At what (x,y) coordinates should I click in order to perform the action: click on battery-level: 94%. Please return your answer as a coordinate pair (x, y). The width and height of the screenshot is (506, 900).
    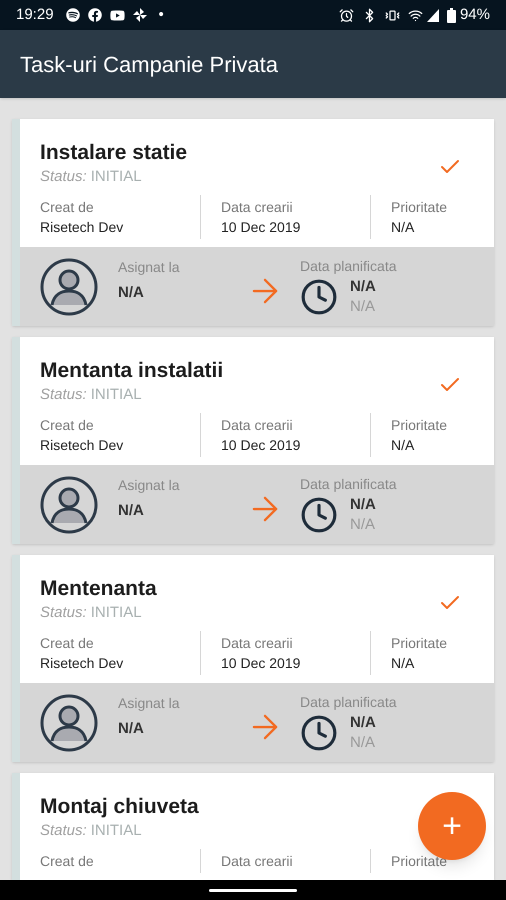
    Looking at the image, I should click on (475, 14).